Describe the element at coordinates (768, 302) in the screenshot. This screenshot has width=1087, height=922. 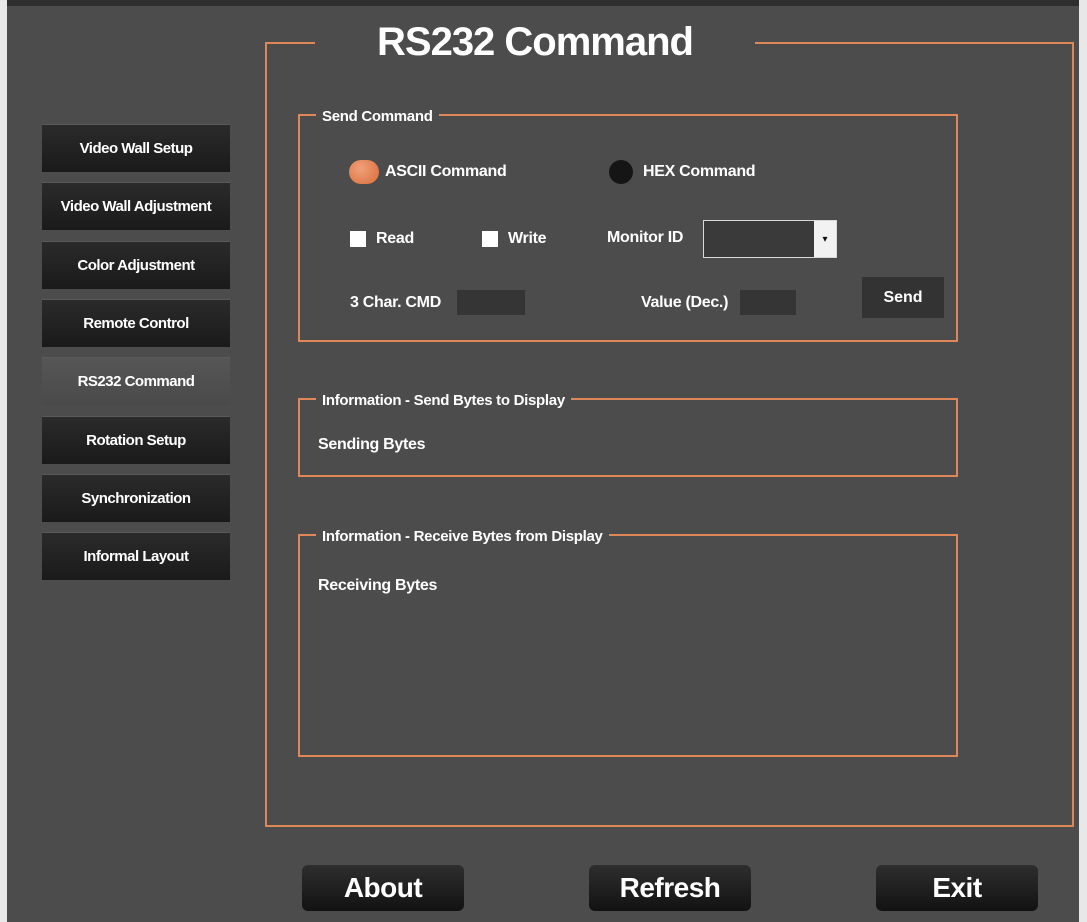
I see `value-input` at that location.